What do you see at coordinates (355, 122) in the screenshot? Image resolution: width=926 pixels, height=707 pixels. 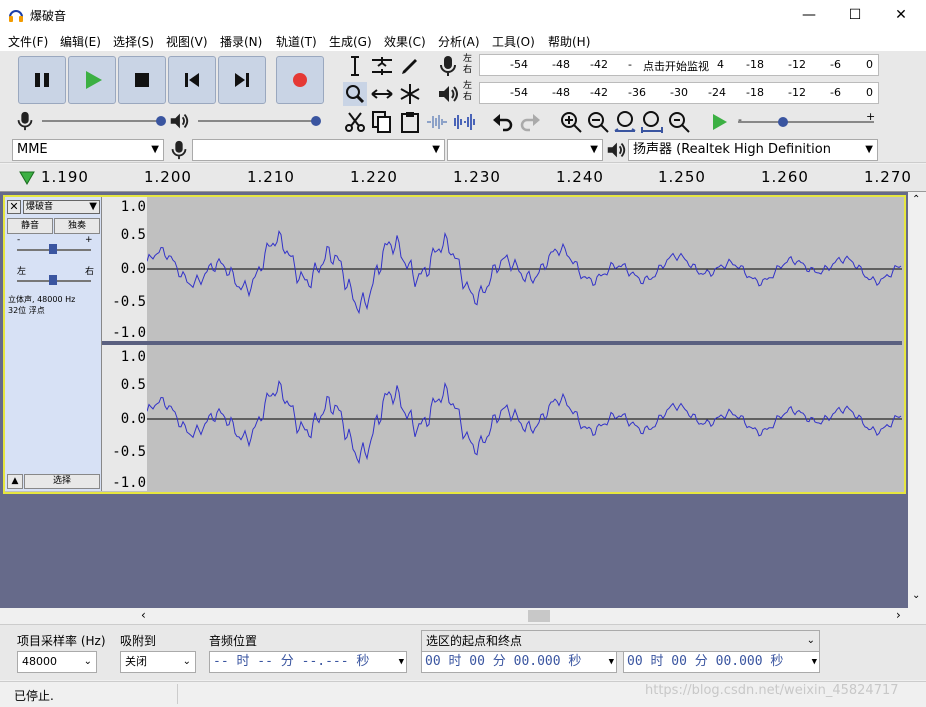 I see `cut-icon` at bounding box center [355, 122].